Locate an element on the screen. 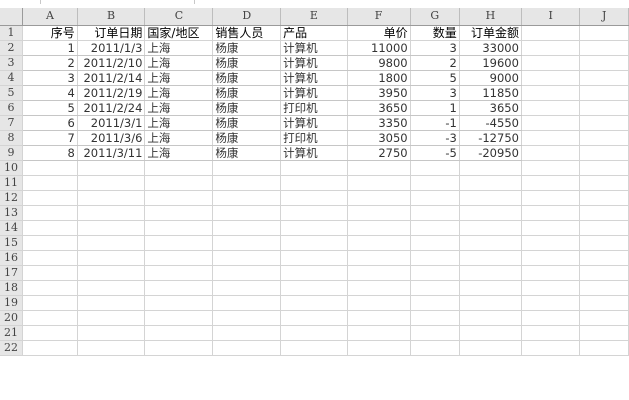  table-header-cell: 数量 is located at coordinates (435, 33).